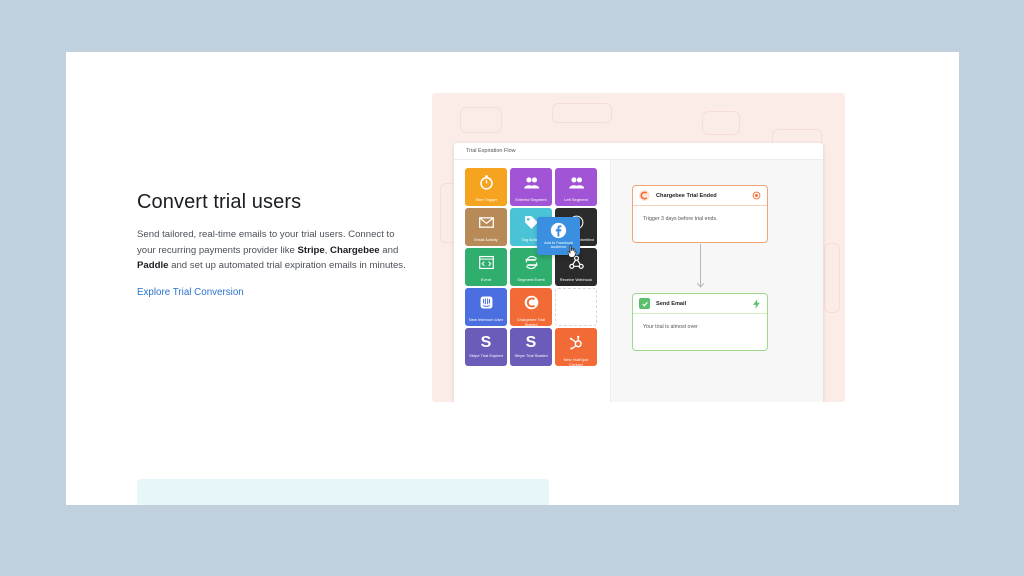 The width and height of the screenshot is (1024, 576). What do you see at coordinates (700, 322) in the screenshot?
I see `send-email-node: Send Email Your trial is almost over` at bounding box center [700, 322].